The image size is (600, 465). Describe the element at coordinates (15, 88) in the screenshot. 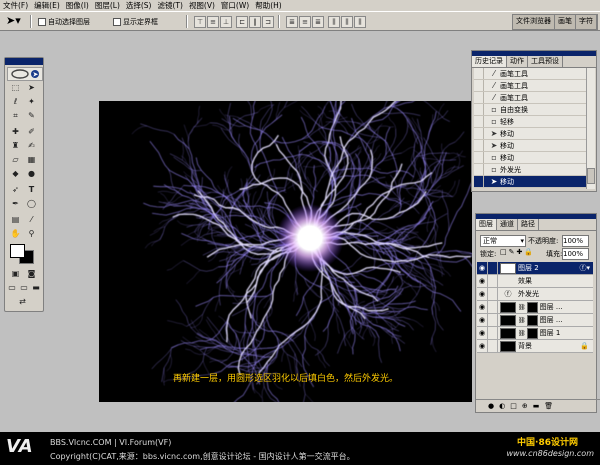

I see `marquee-tool-icon: ⬚` at that location.